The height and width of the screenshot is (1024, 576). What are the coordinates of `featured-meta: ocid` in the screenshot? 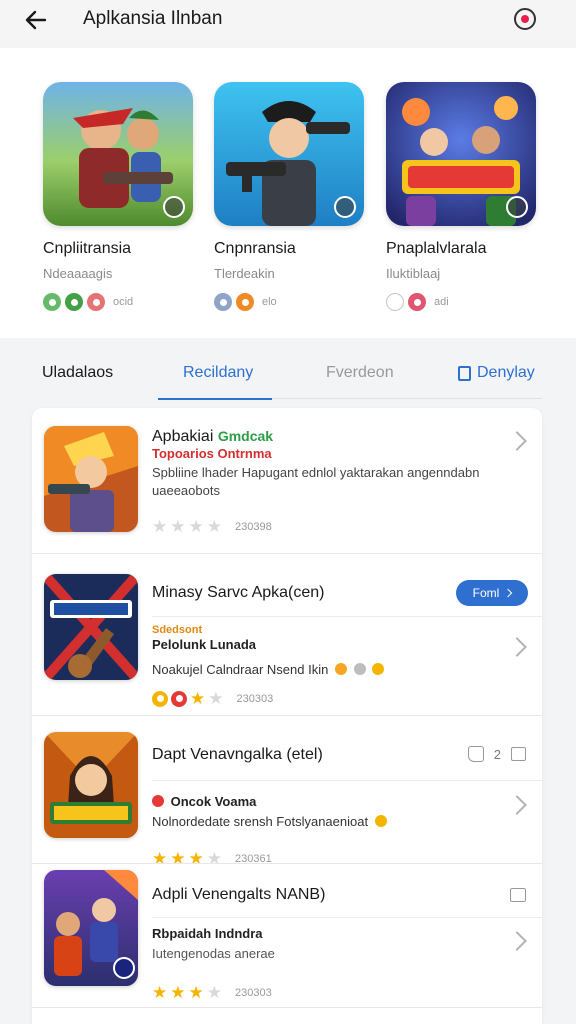 It's located at (118, 302).